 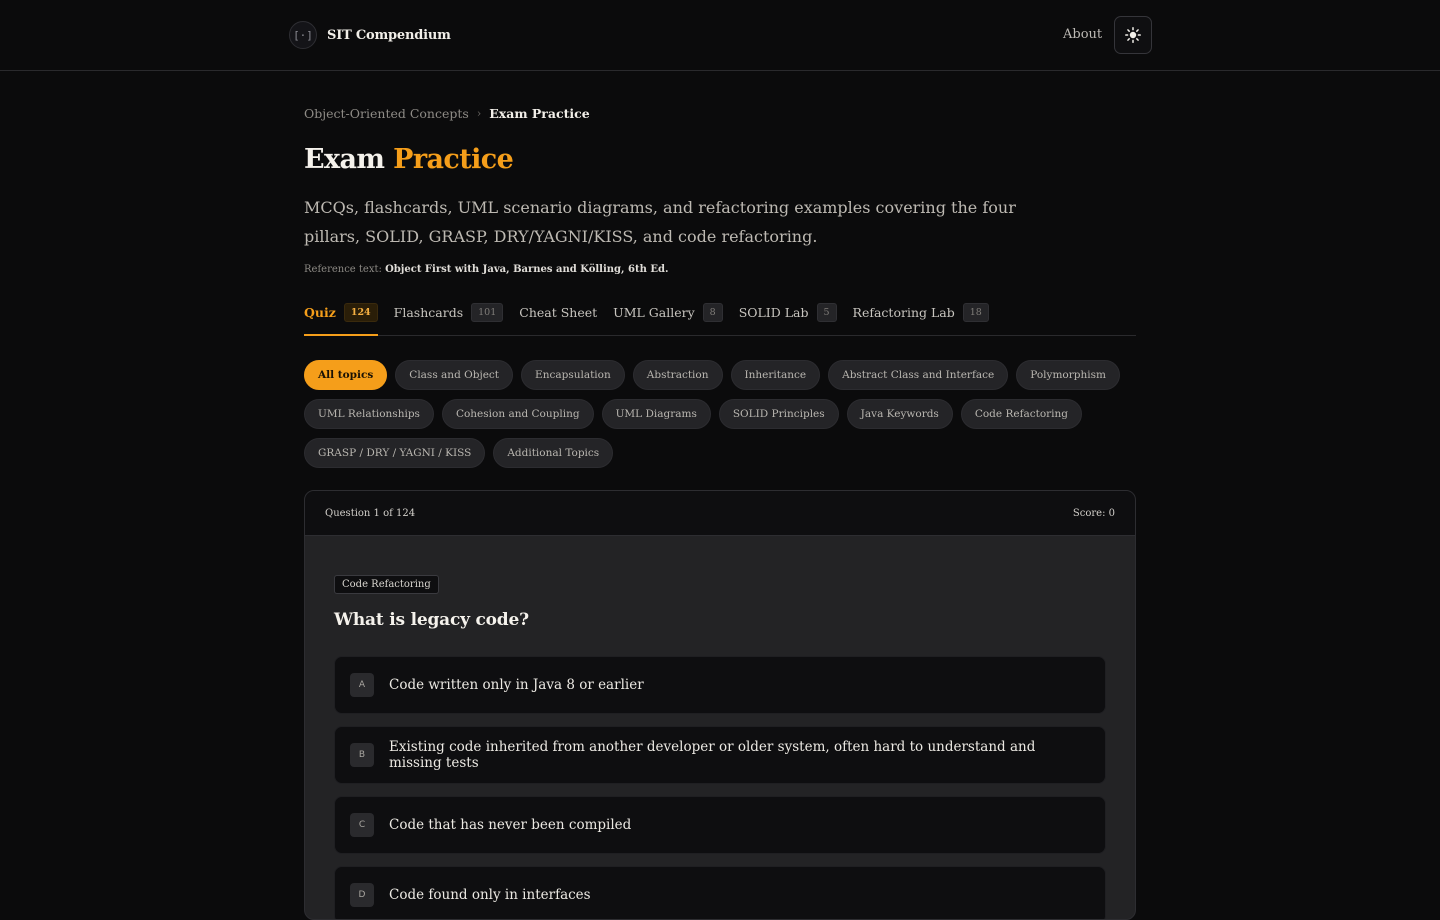 I want to click on breadcrumb-current: Exam Practice, so click(x=539, y=113).